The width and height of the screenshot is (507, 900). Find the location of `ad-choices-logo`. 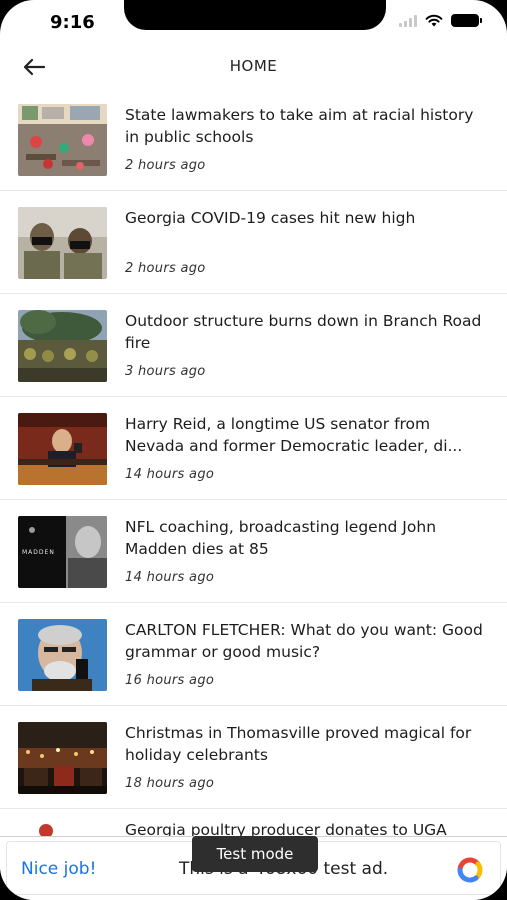

ad-choices-logo is located at coordinates (470, 870).